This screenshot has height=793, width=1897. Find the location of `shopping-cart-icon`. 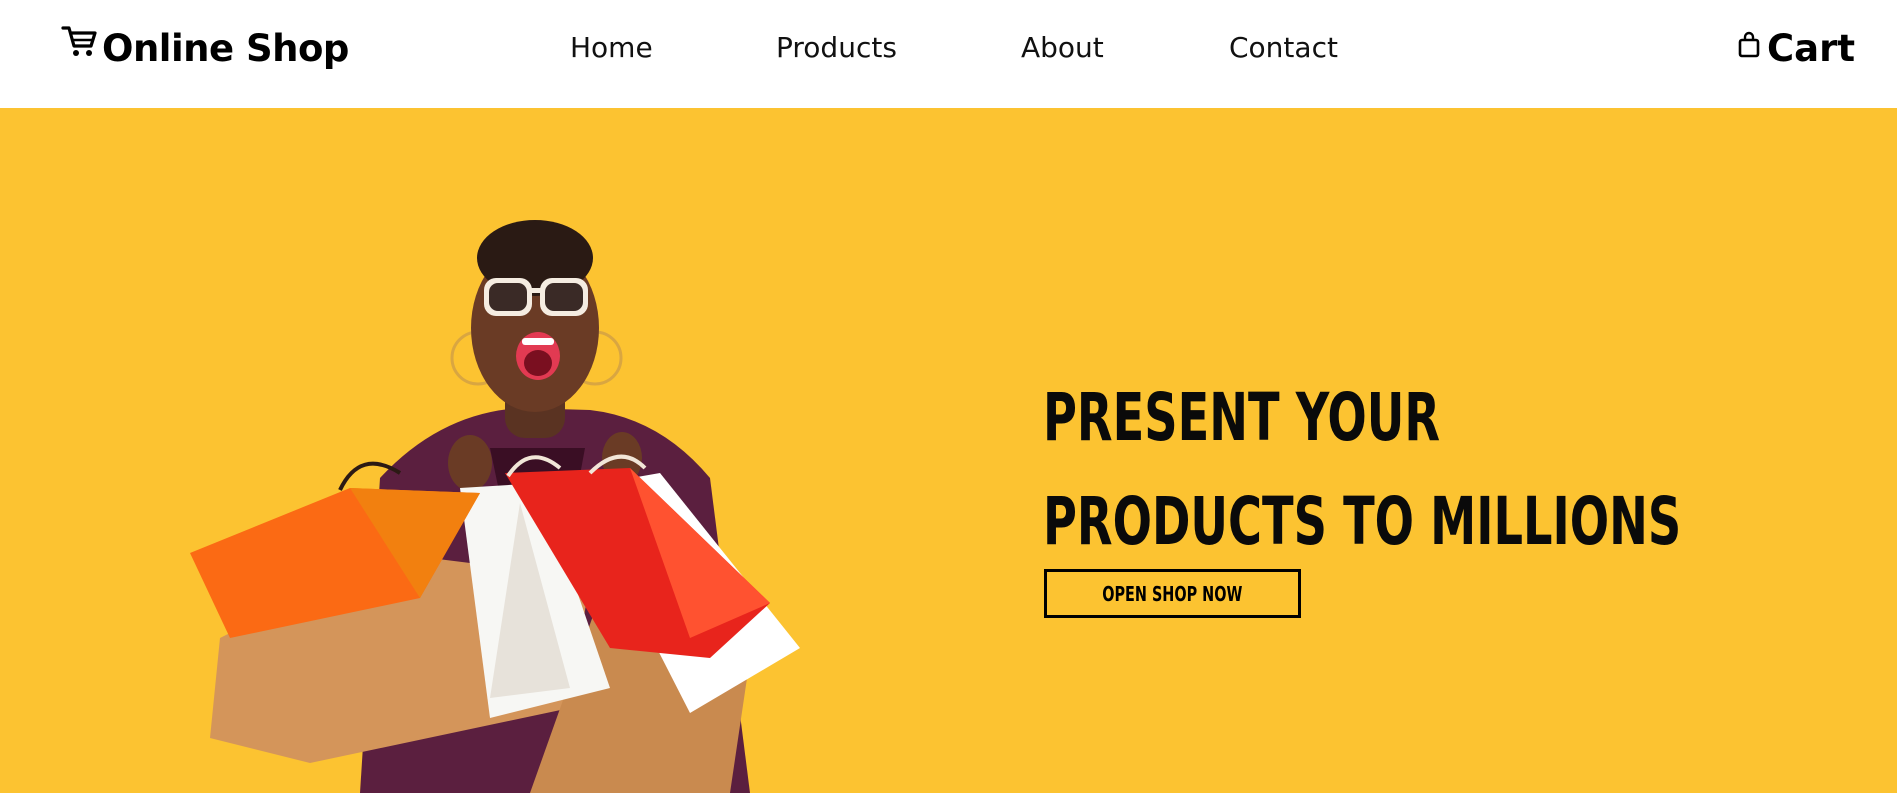

shopping-cart-icon is located at coordinates (80, 42).